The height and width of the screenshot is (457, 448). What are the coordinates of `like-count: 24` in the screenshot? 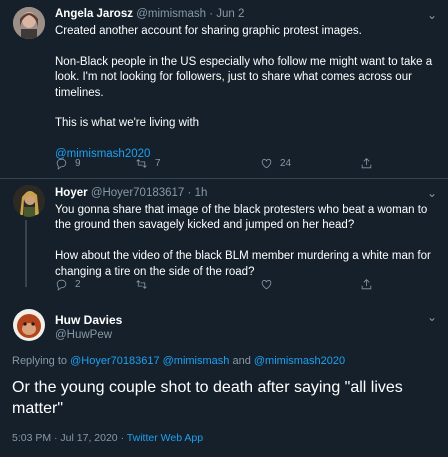 It's located at (286, 163).